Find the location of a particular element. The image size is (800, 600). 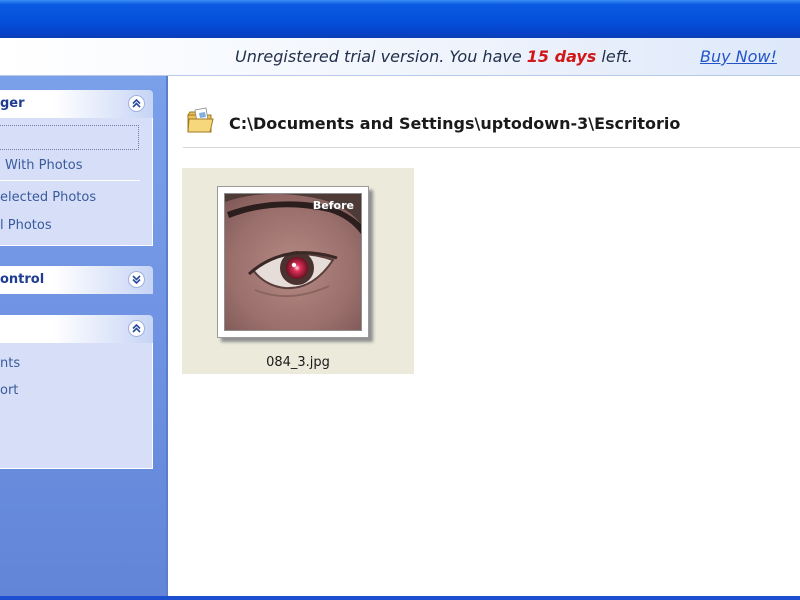

folder-icon is located at coordinates (201, 123).